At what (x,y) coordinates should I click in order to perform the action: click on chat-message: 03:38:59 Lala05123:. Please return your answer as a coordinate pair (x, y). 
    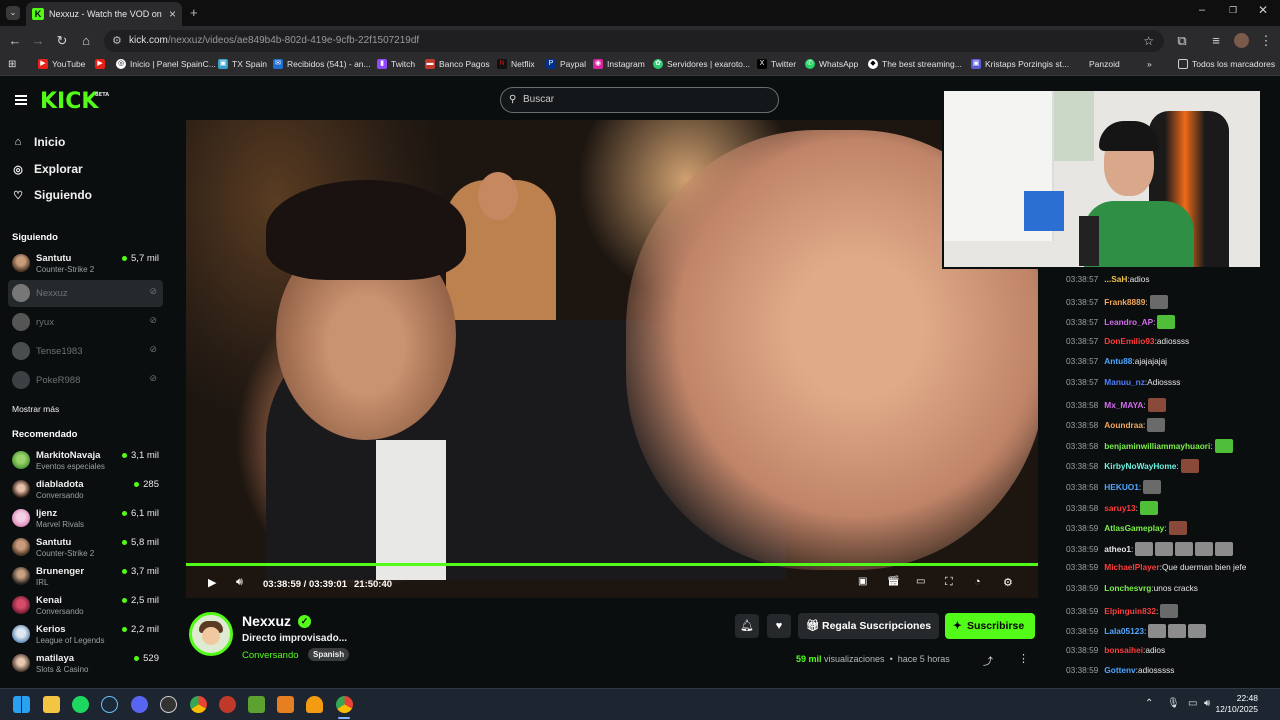
    Looking at the image, I should click on (1136, 631).